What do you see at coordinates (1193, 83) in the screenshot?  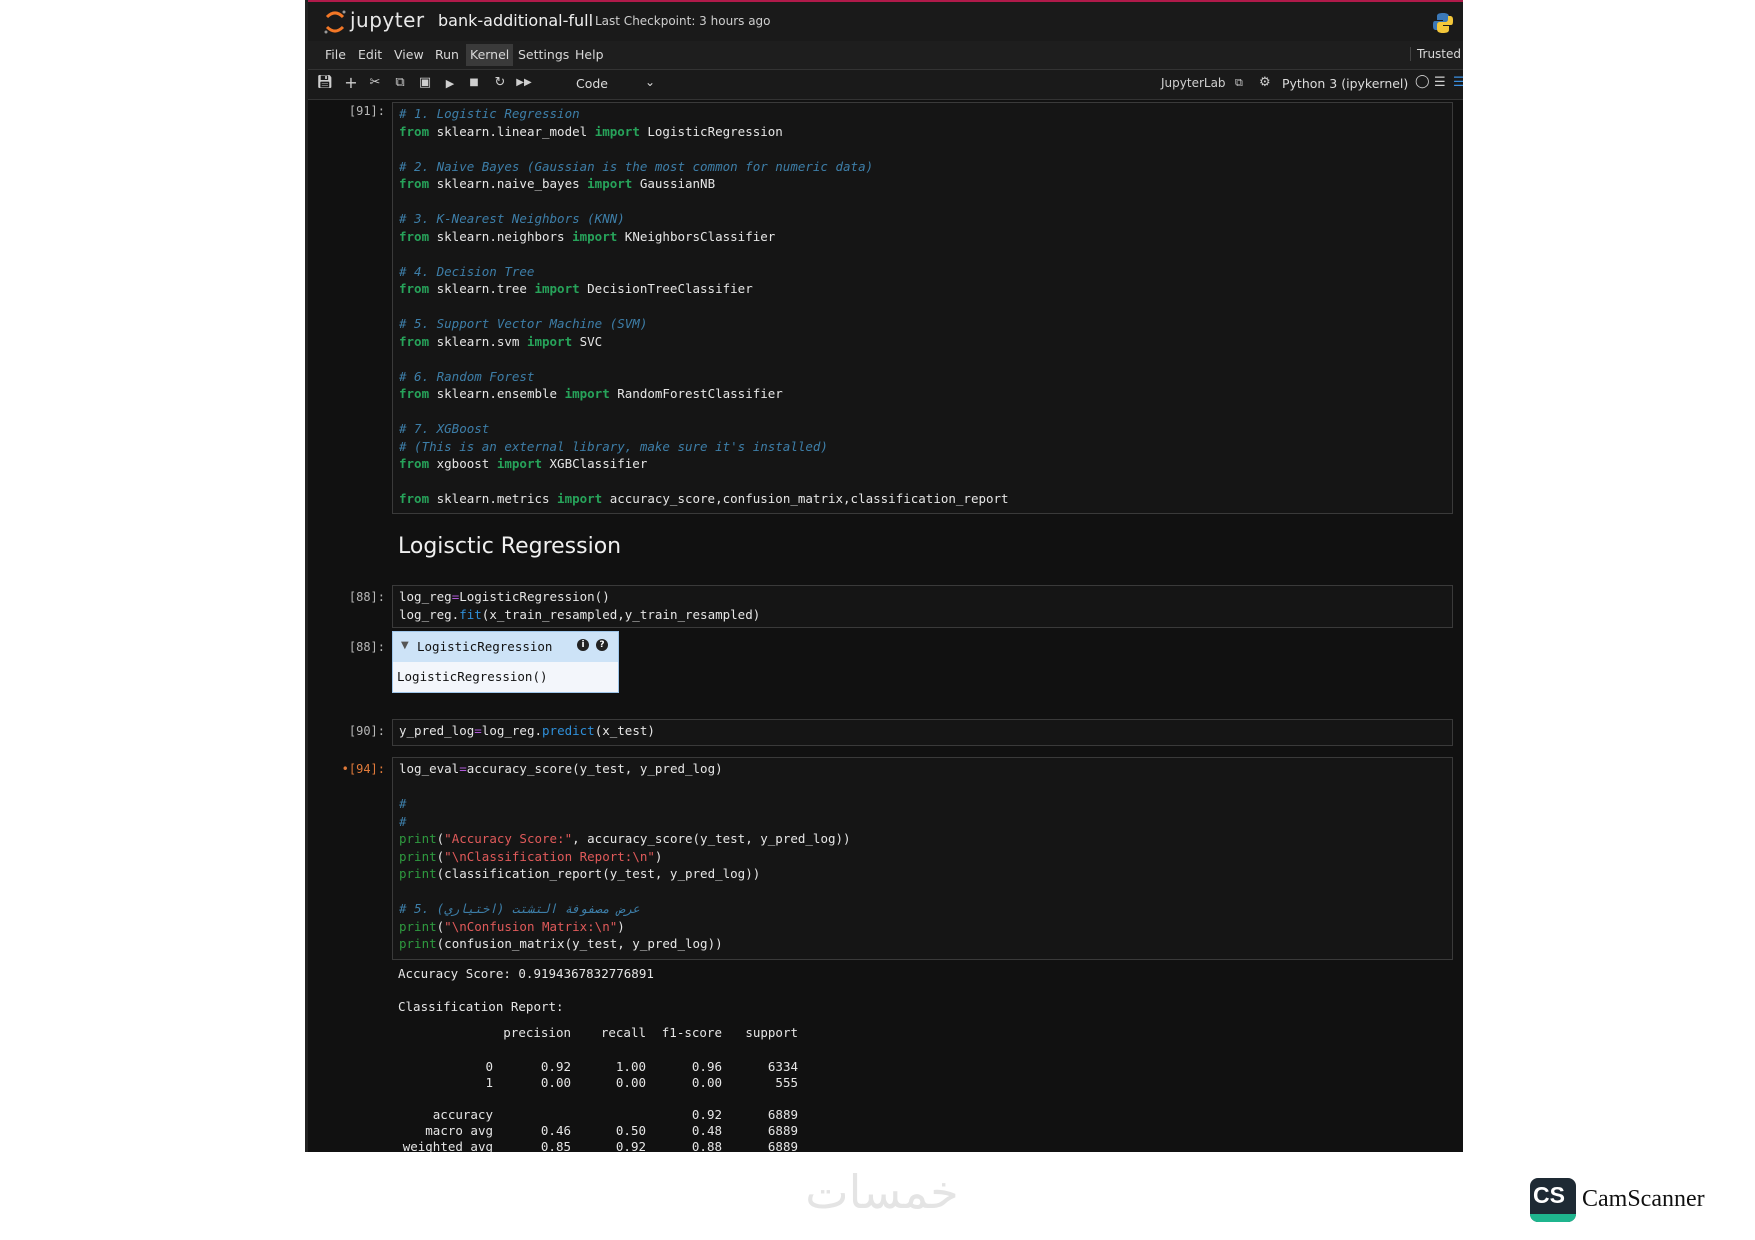 I see `jupyterlab-link: JupyterLab` at bounding box center [1193, 83].